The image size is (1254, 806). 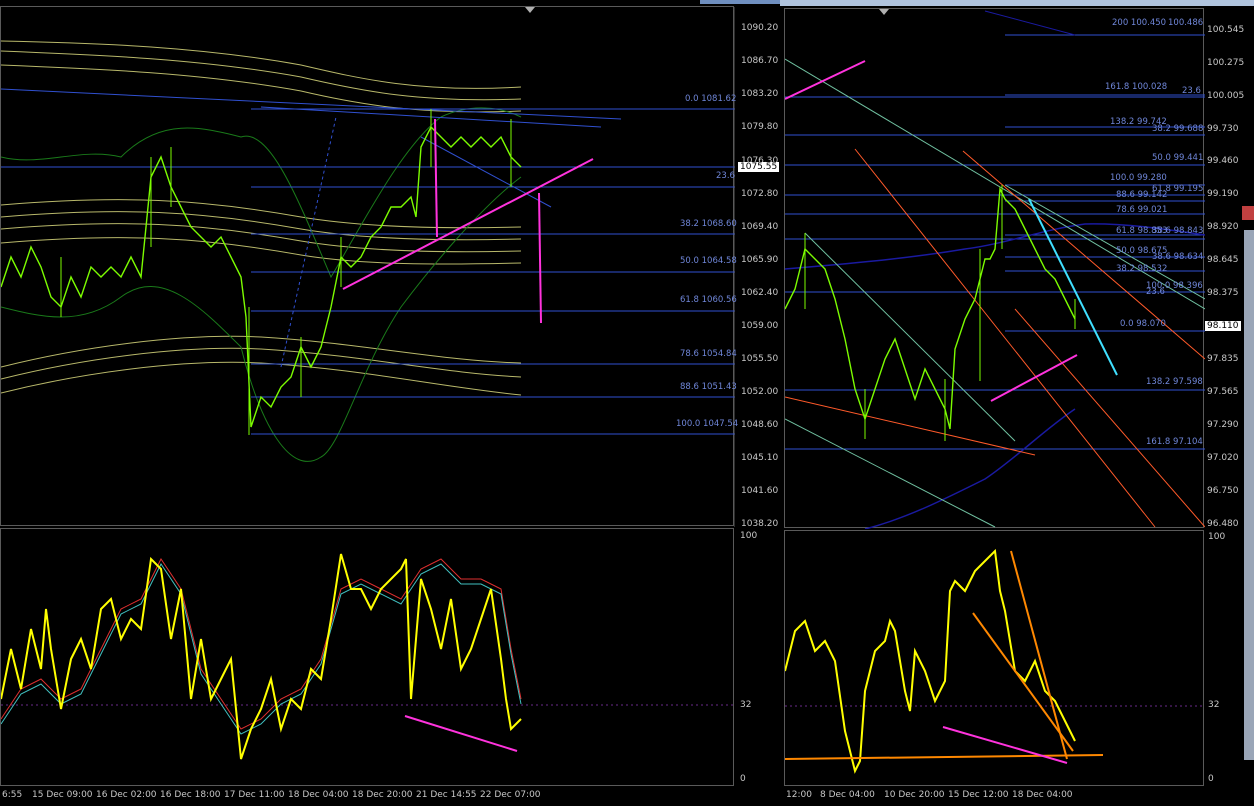 I want to click on right-trendlines, so click(x=951, y=231).